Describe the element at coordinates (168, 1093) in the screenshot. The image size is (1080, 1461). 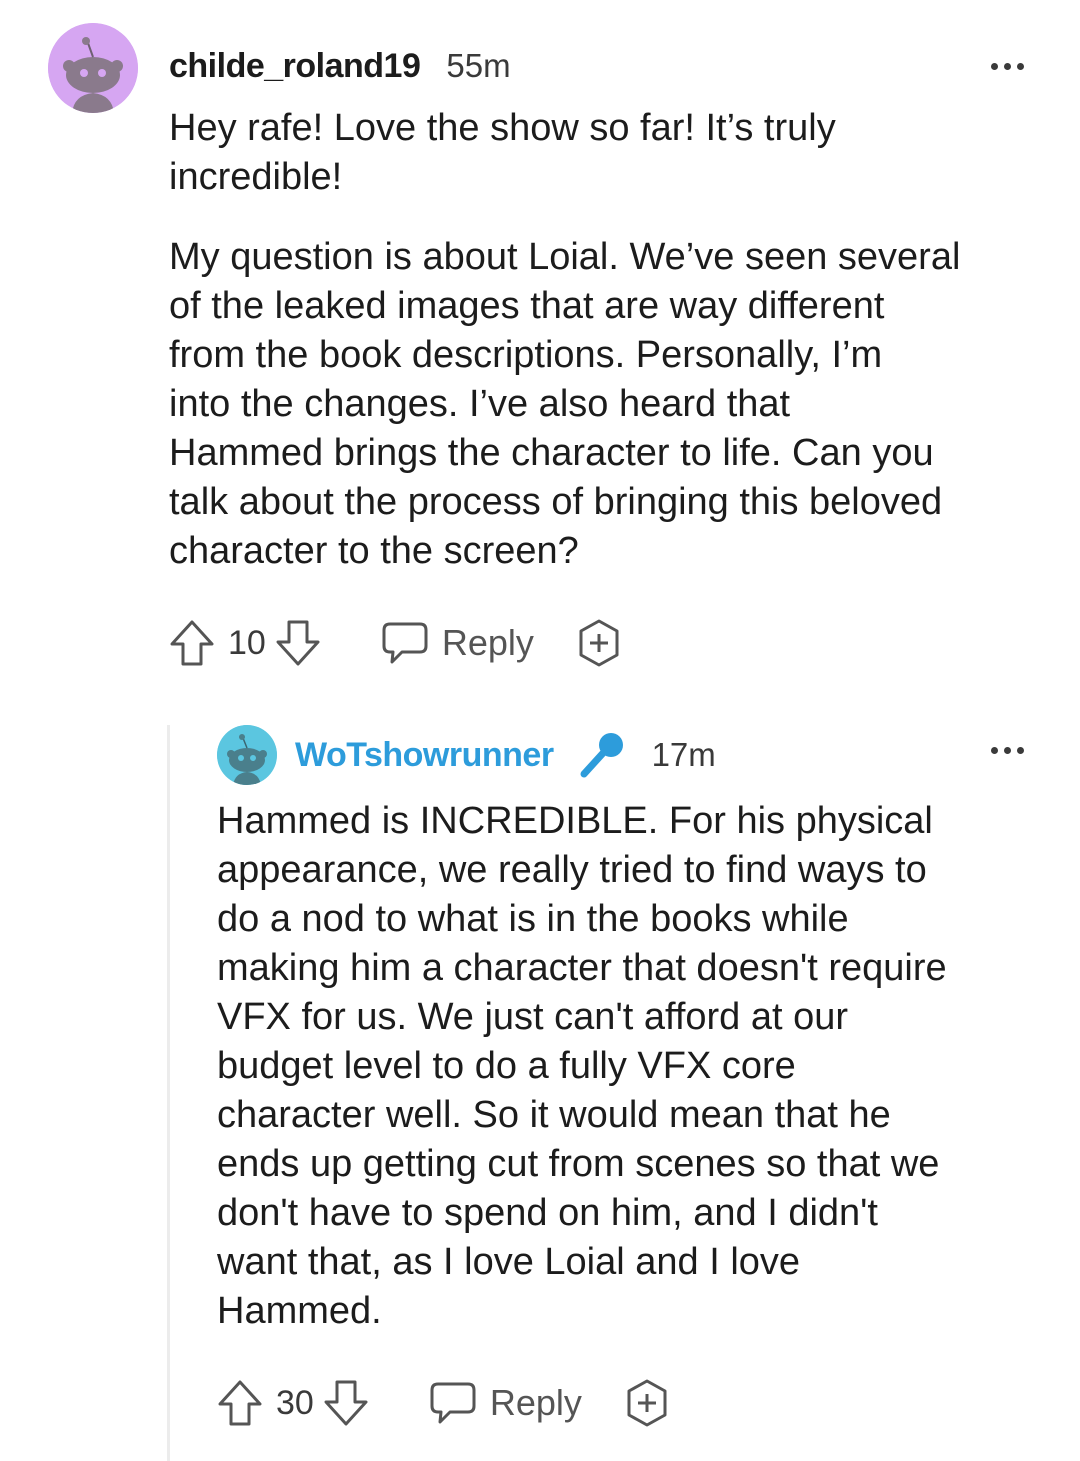
I see `thread-line` at that location.